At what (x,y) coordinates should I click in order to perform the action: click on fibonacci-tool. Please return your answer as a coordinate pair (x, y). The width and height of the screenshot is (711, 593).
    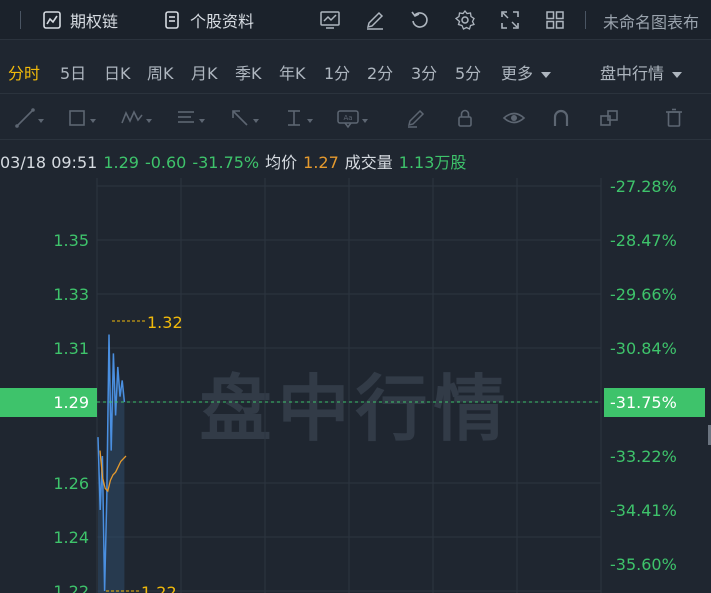
    Looking at the image, I should click on (190, 118).